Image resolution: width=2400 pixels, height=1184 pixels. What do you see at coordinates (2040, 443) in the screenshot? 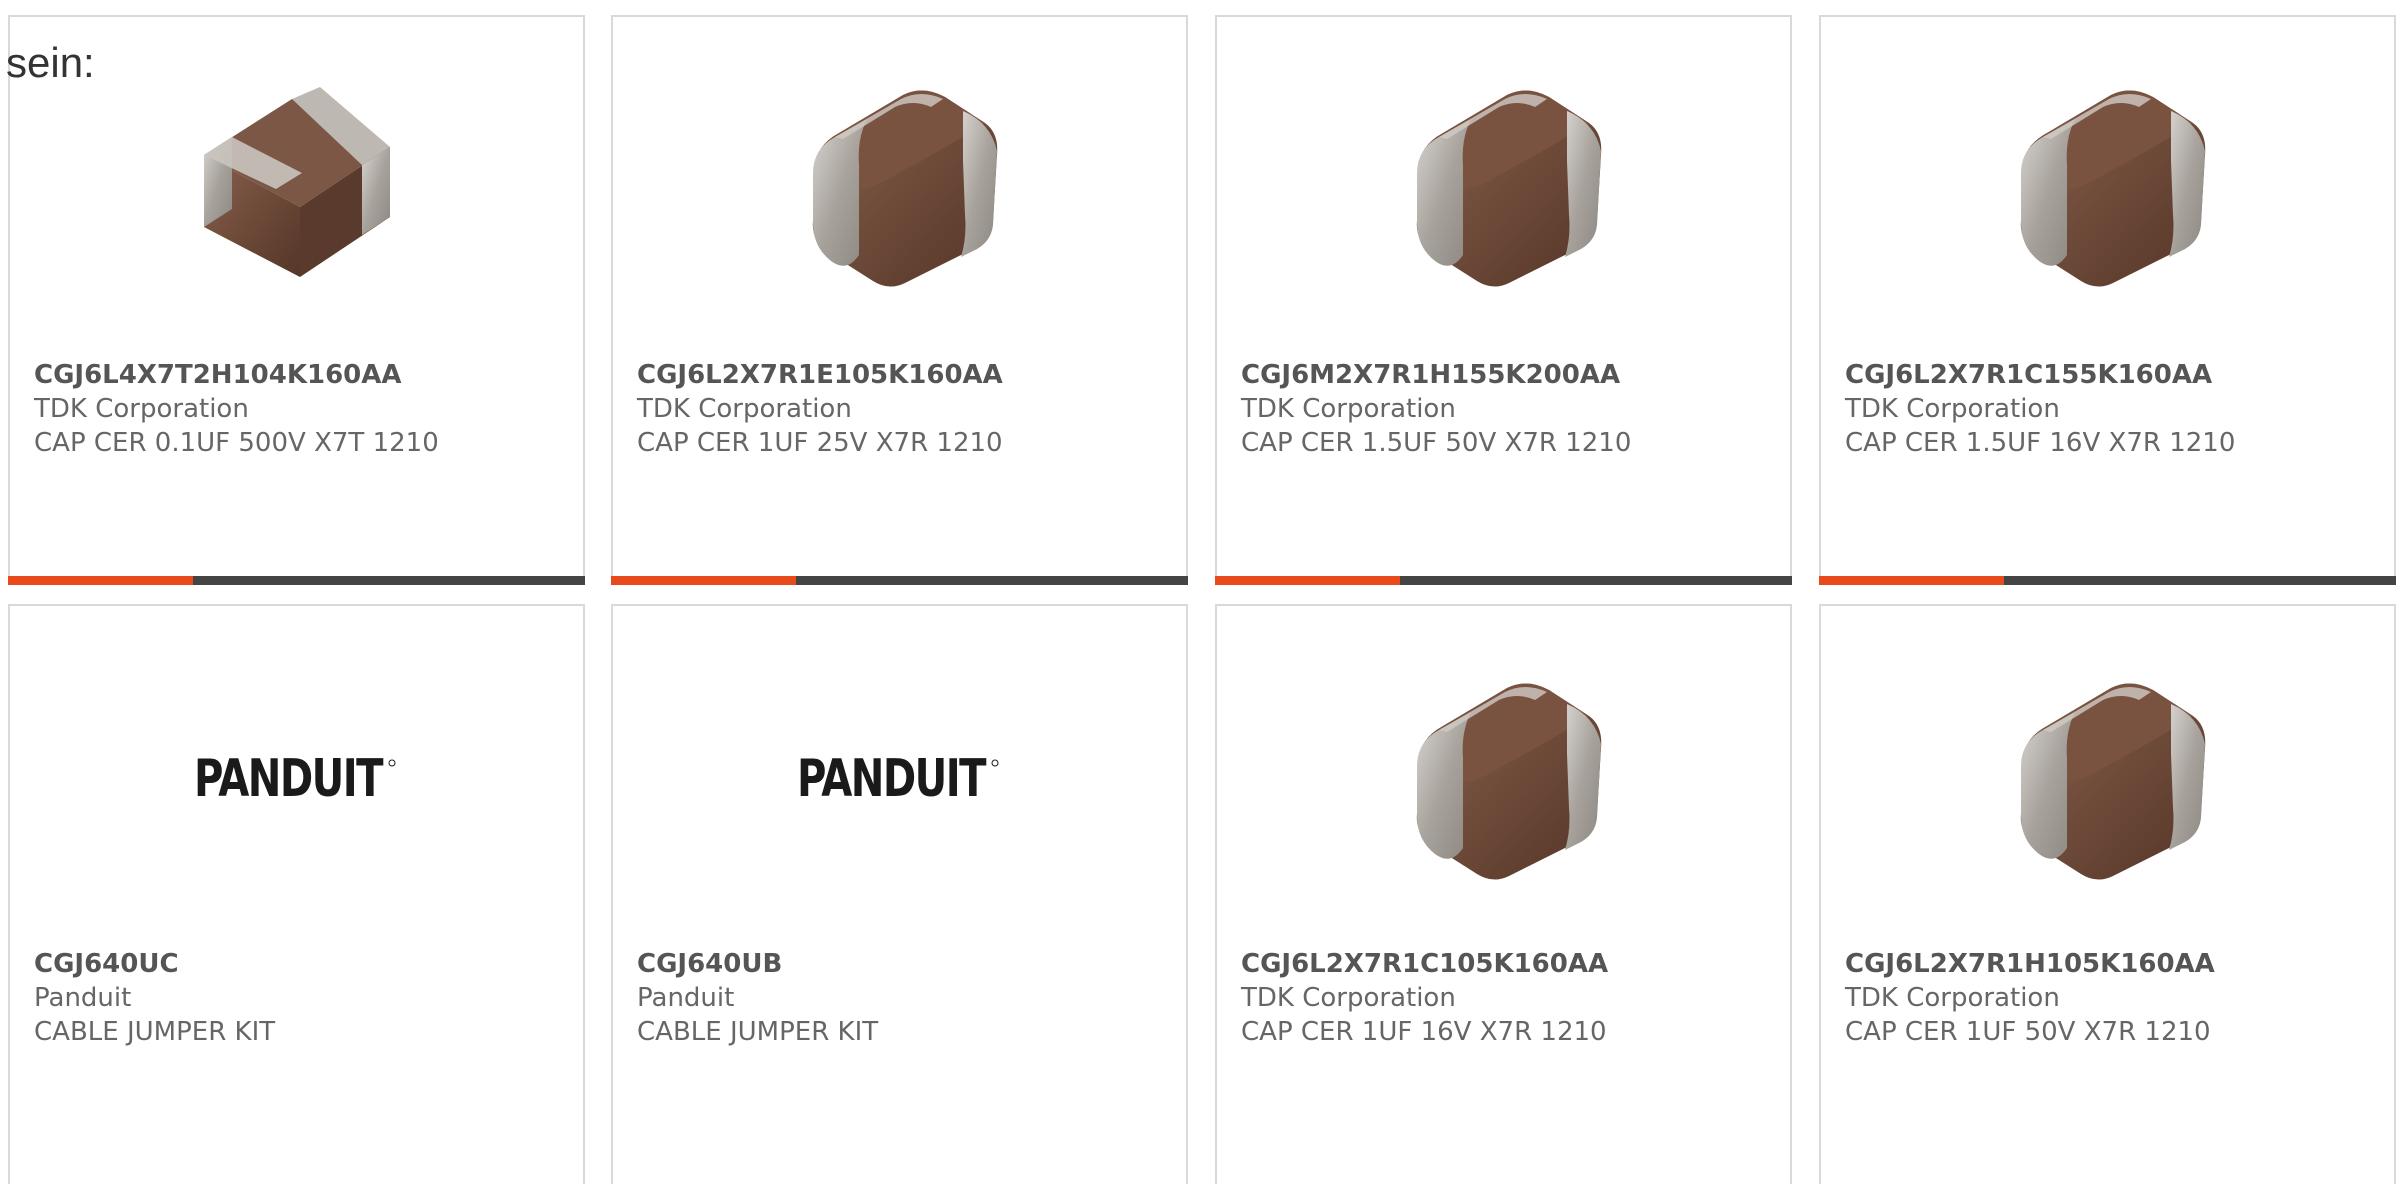
I see `description: CAP CER 1.5UF 16V X7R 1210` at bounding box center [2040, 443].